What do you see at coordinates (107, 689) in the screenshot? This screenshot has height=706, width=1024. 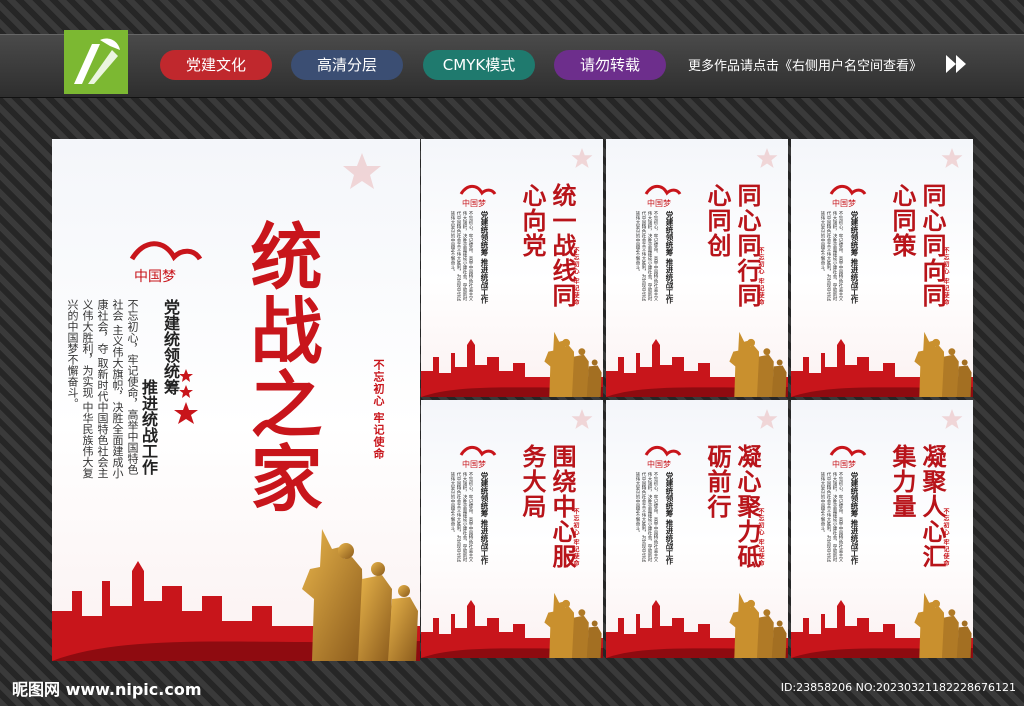 I see `site-watermark: 昵图网 www.nipic.com` at bounding box center [107, 689].